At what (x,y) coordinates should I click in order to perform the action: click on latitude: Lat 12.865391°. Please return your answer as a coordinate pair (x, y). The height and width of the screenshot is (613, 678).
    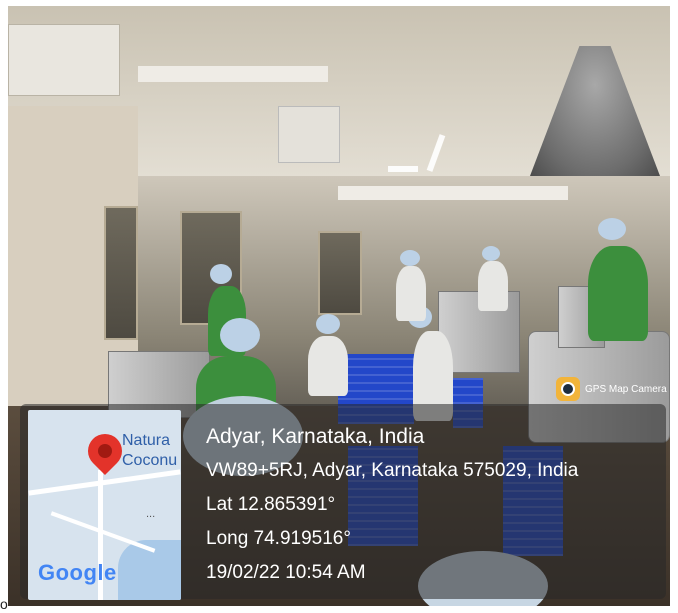
    Looking at the image, I should click on (271, 504).